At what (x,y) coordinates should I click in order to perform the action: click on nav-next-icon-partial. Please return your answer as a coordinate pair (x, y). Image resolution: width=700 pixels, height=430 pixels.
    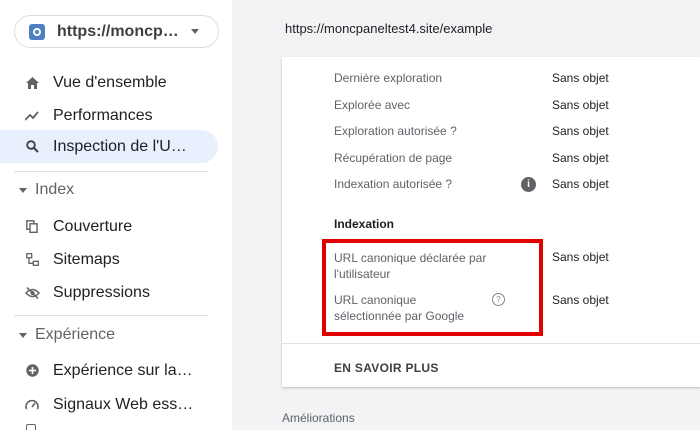
    Looking at the image, I should click on (31, 427).